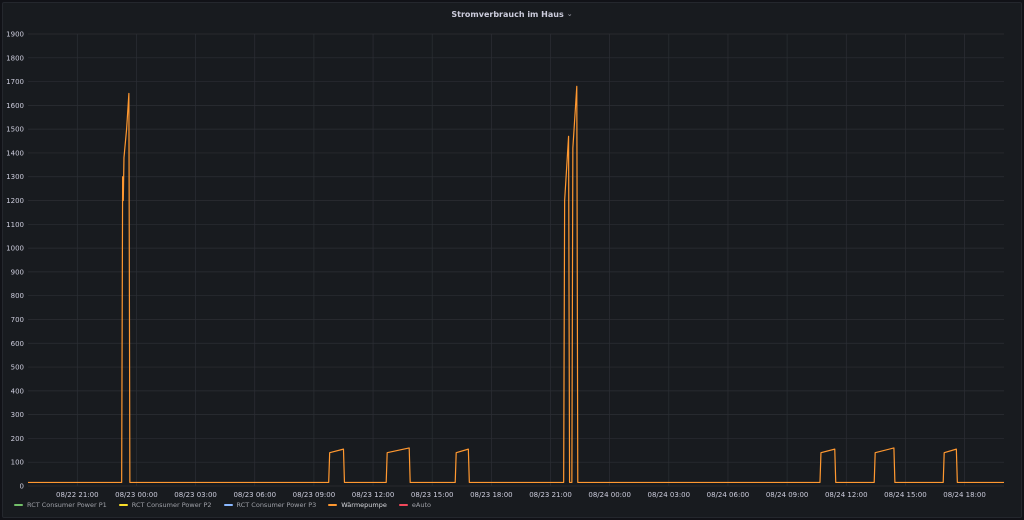  What do you see at coordinates (905, 495) in the screenshot?
I see `x-tick-label: 08/24 15:00` at bounding box center [905, 495].